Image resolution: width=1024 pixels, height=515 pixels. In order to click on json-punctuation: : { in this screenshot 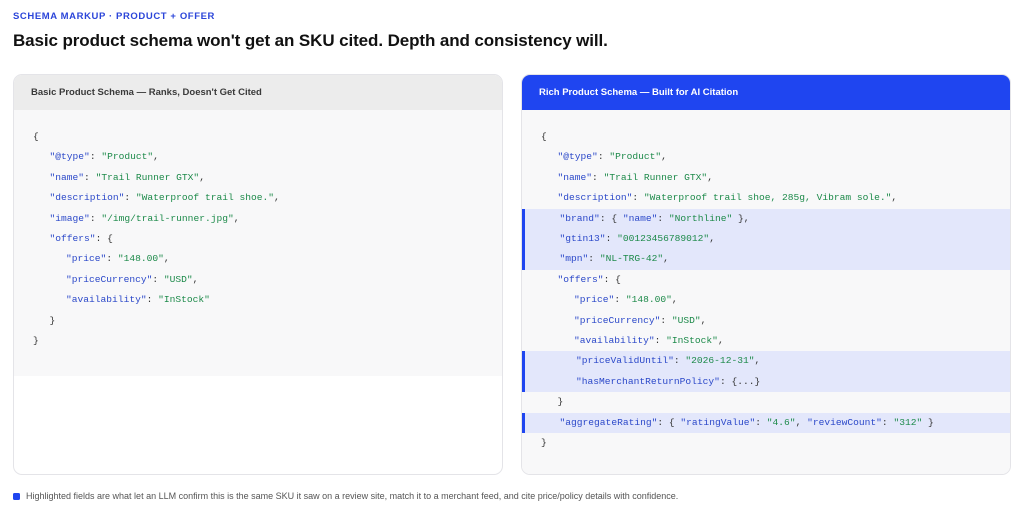, I will do `click(612, 279)`.